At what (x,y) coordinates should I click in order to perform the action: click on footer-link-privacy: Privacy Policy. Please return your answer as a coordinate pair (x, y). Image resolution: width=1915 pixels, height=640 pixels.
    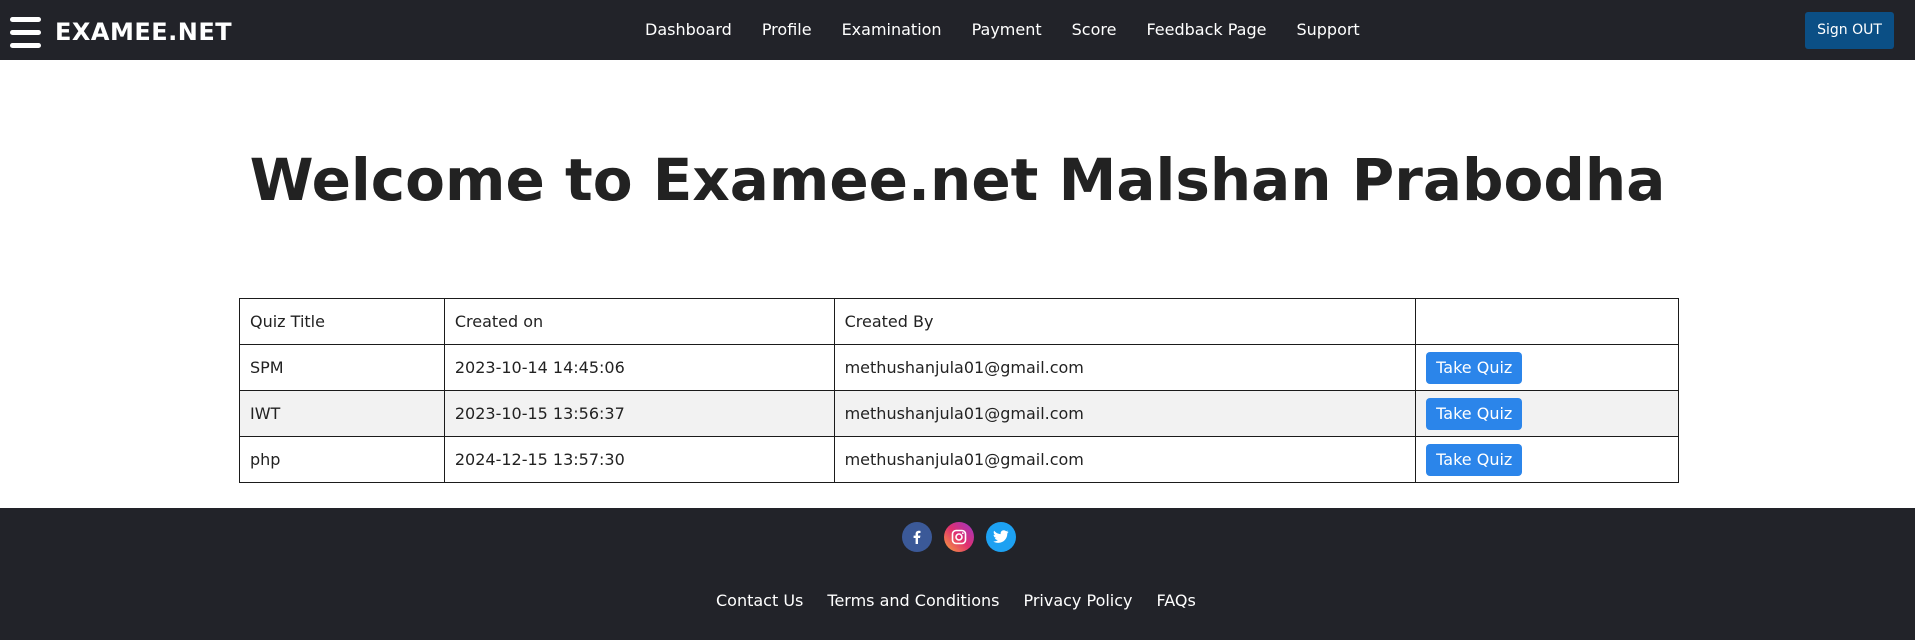
    Looking at the image, I should click on (1077, 601).